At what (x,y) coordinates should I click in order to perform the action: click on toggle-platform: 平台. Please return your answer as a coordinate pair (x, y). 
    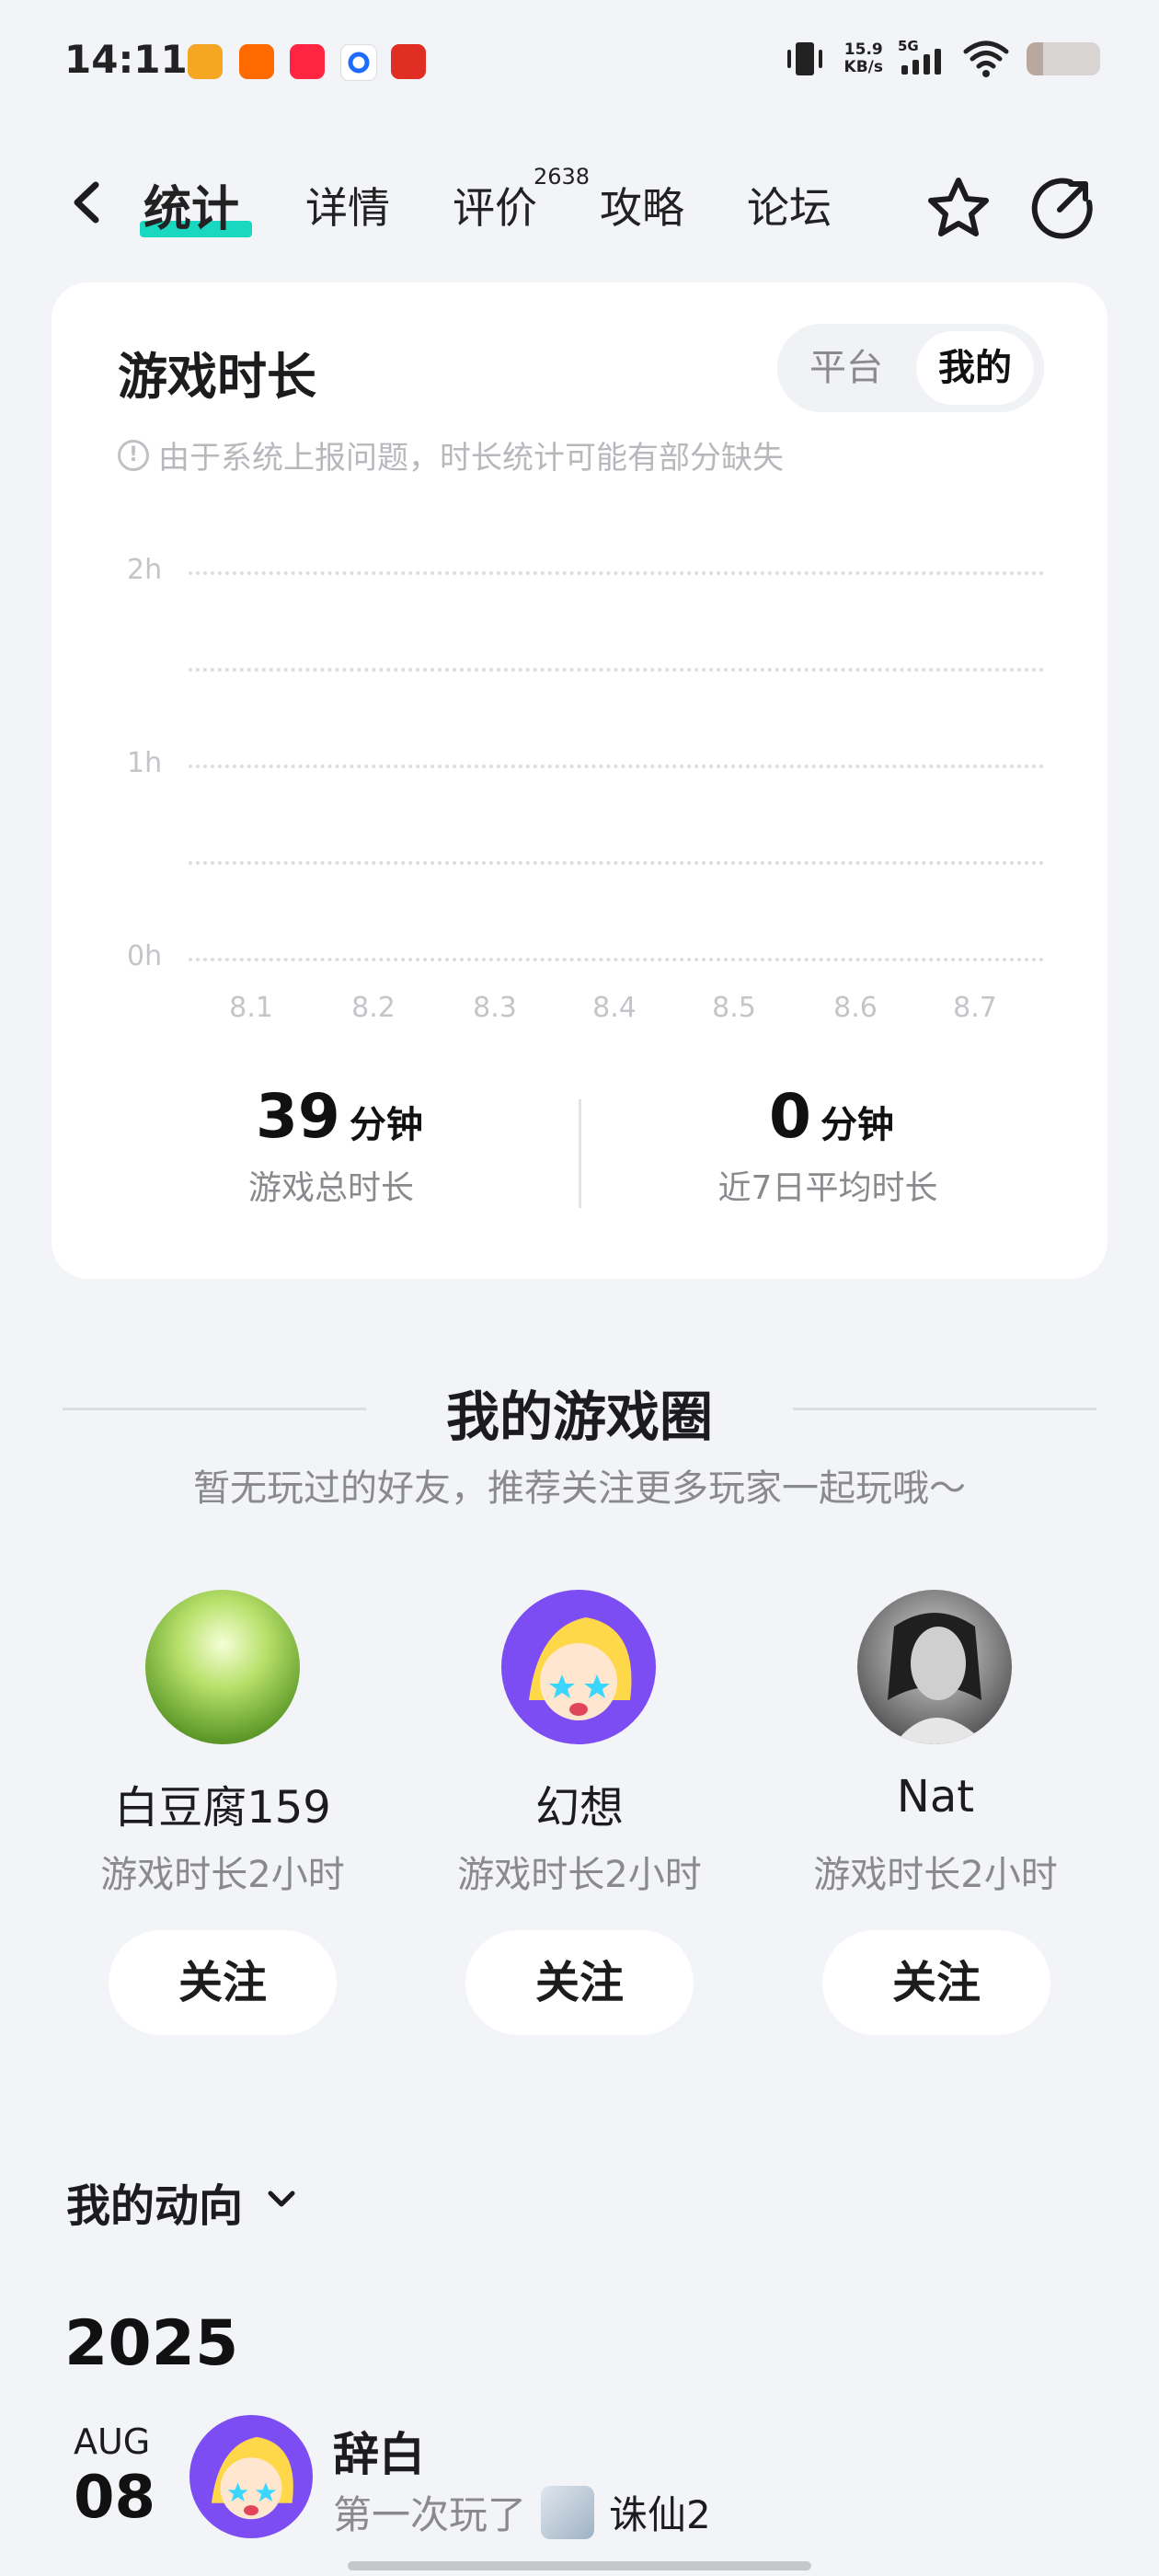
    Looking at the image, I should click on (846, 368).